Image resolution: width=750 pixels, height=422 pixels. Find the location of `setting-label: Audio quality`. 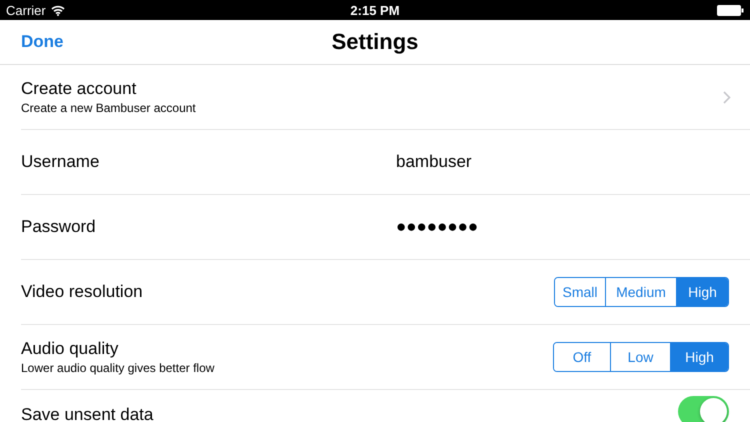

setting-label: Audio quality is located at coordinates (70, 349).